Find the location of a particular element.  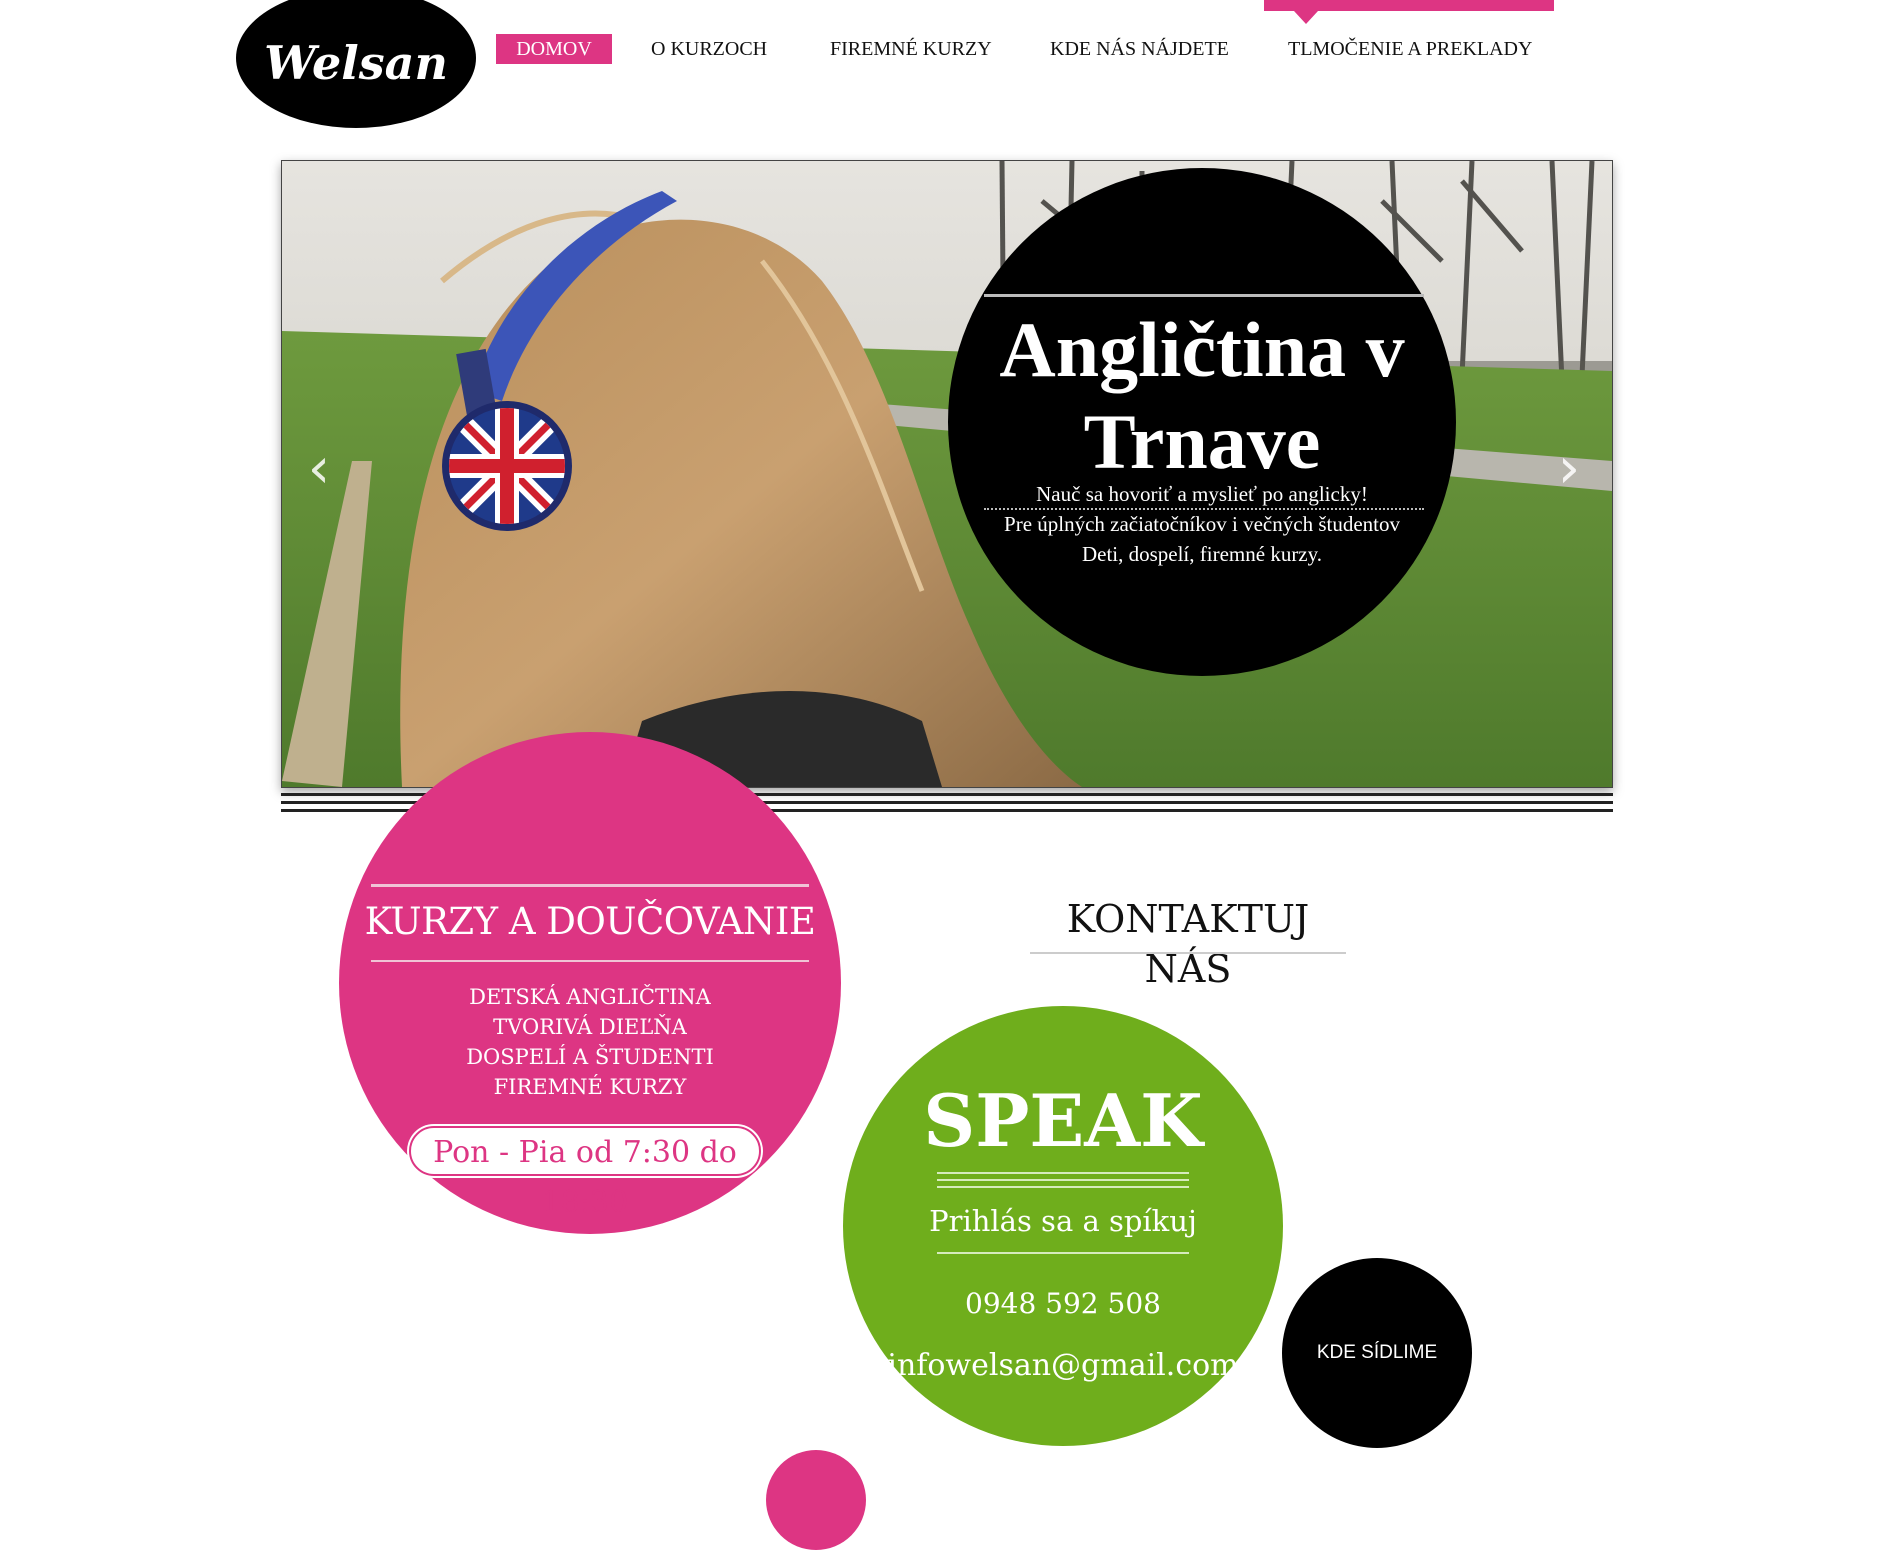

courses-title: KURZY A DOUČOVANIE is located at coordinates (590, 921).